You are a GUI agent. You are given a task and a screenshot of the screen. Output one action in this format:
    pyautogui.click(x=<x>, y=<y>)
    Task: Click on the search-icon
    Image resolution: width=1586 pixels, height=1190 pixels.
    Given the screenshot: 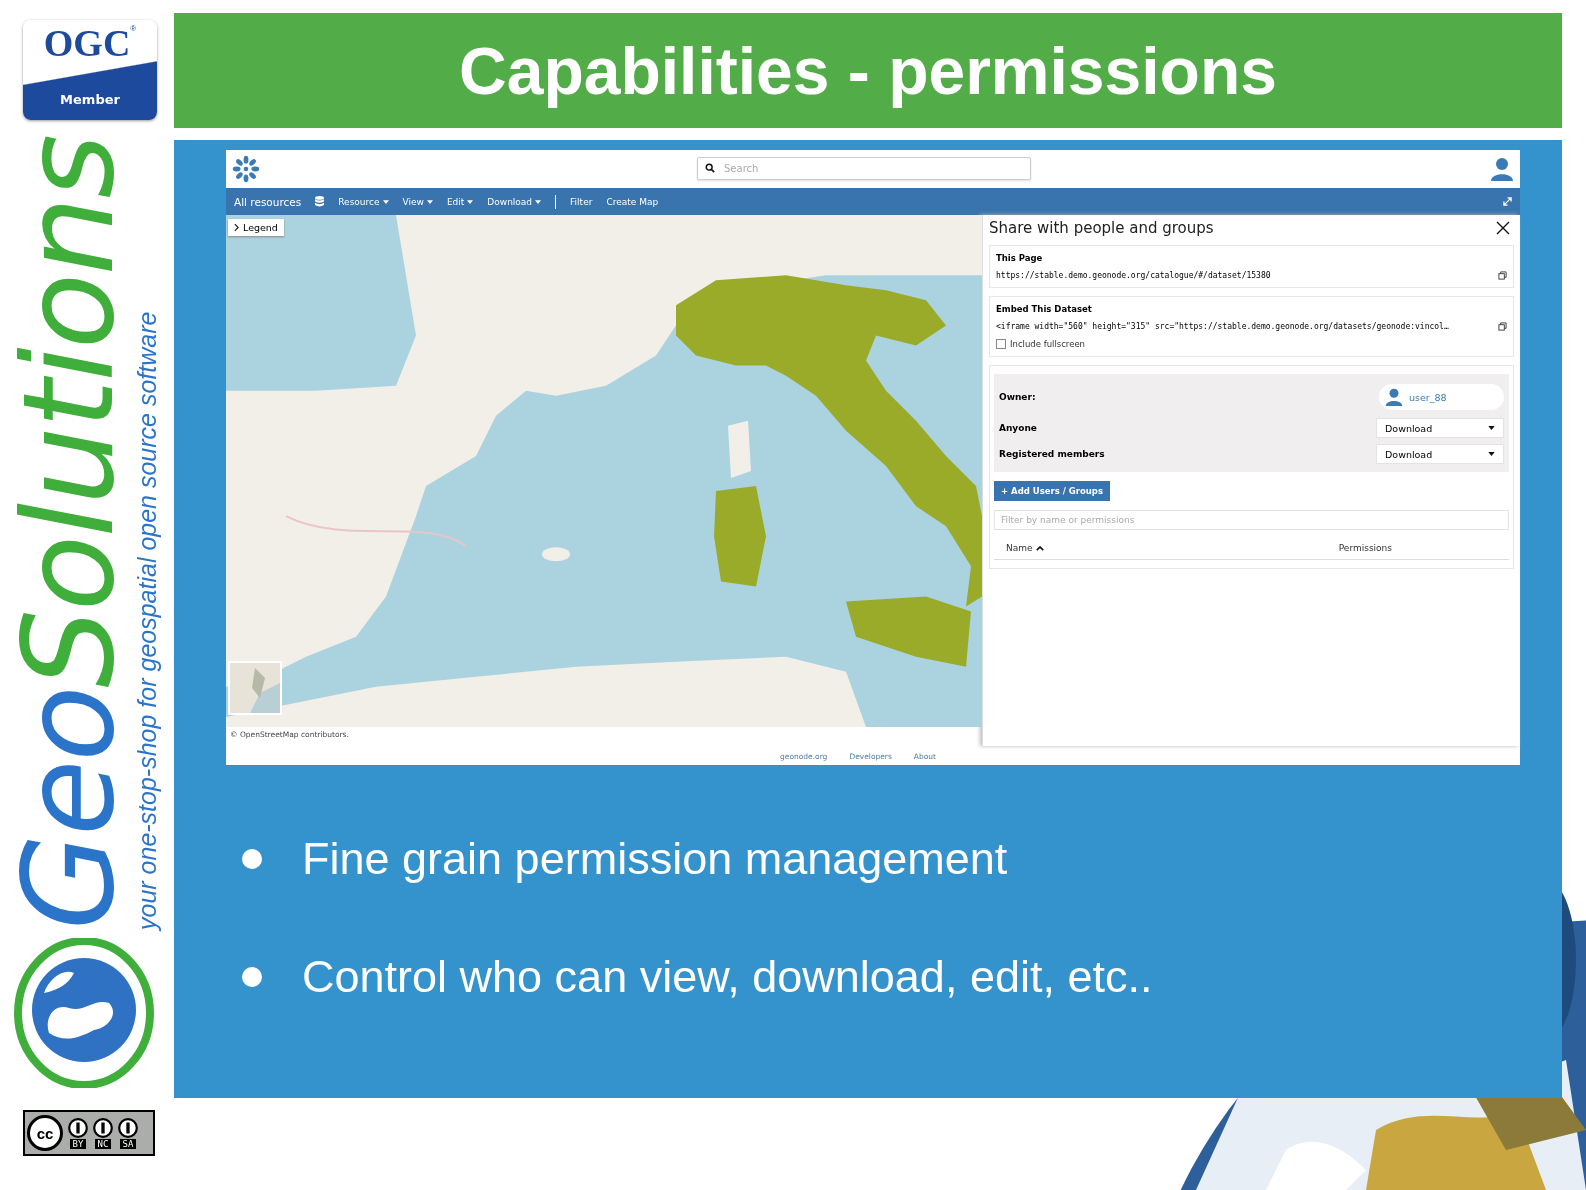 What is the action you would take?
    pyautogui.click(x=710, y=168)
    